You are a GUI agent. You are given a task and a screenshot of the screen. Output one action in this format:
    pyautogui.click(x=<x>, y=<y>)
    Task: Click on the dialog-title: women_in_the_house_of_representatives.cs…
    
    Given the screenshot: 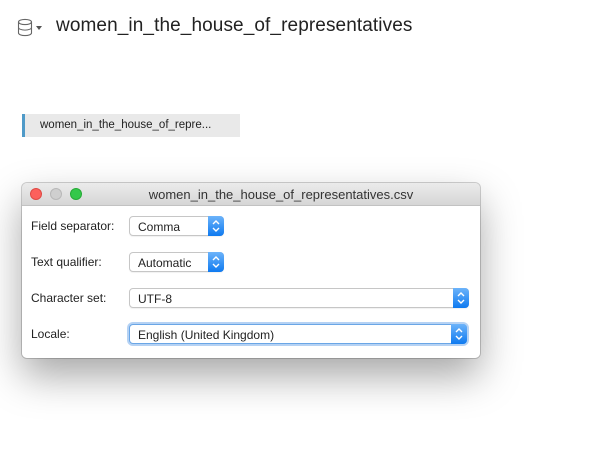 What is the action you would take?
    pyautogui.click(x=281, y=194)
    